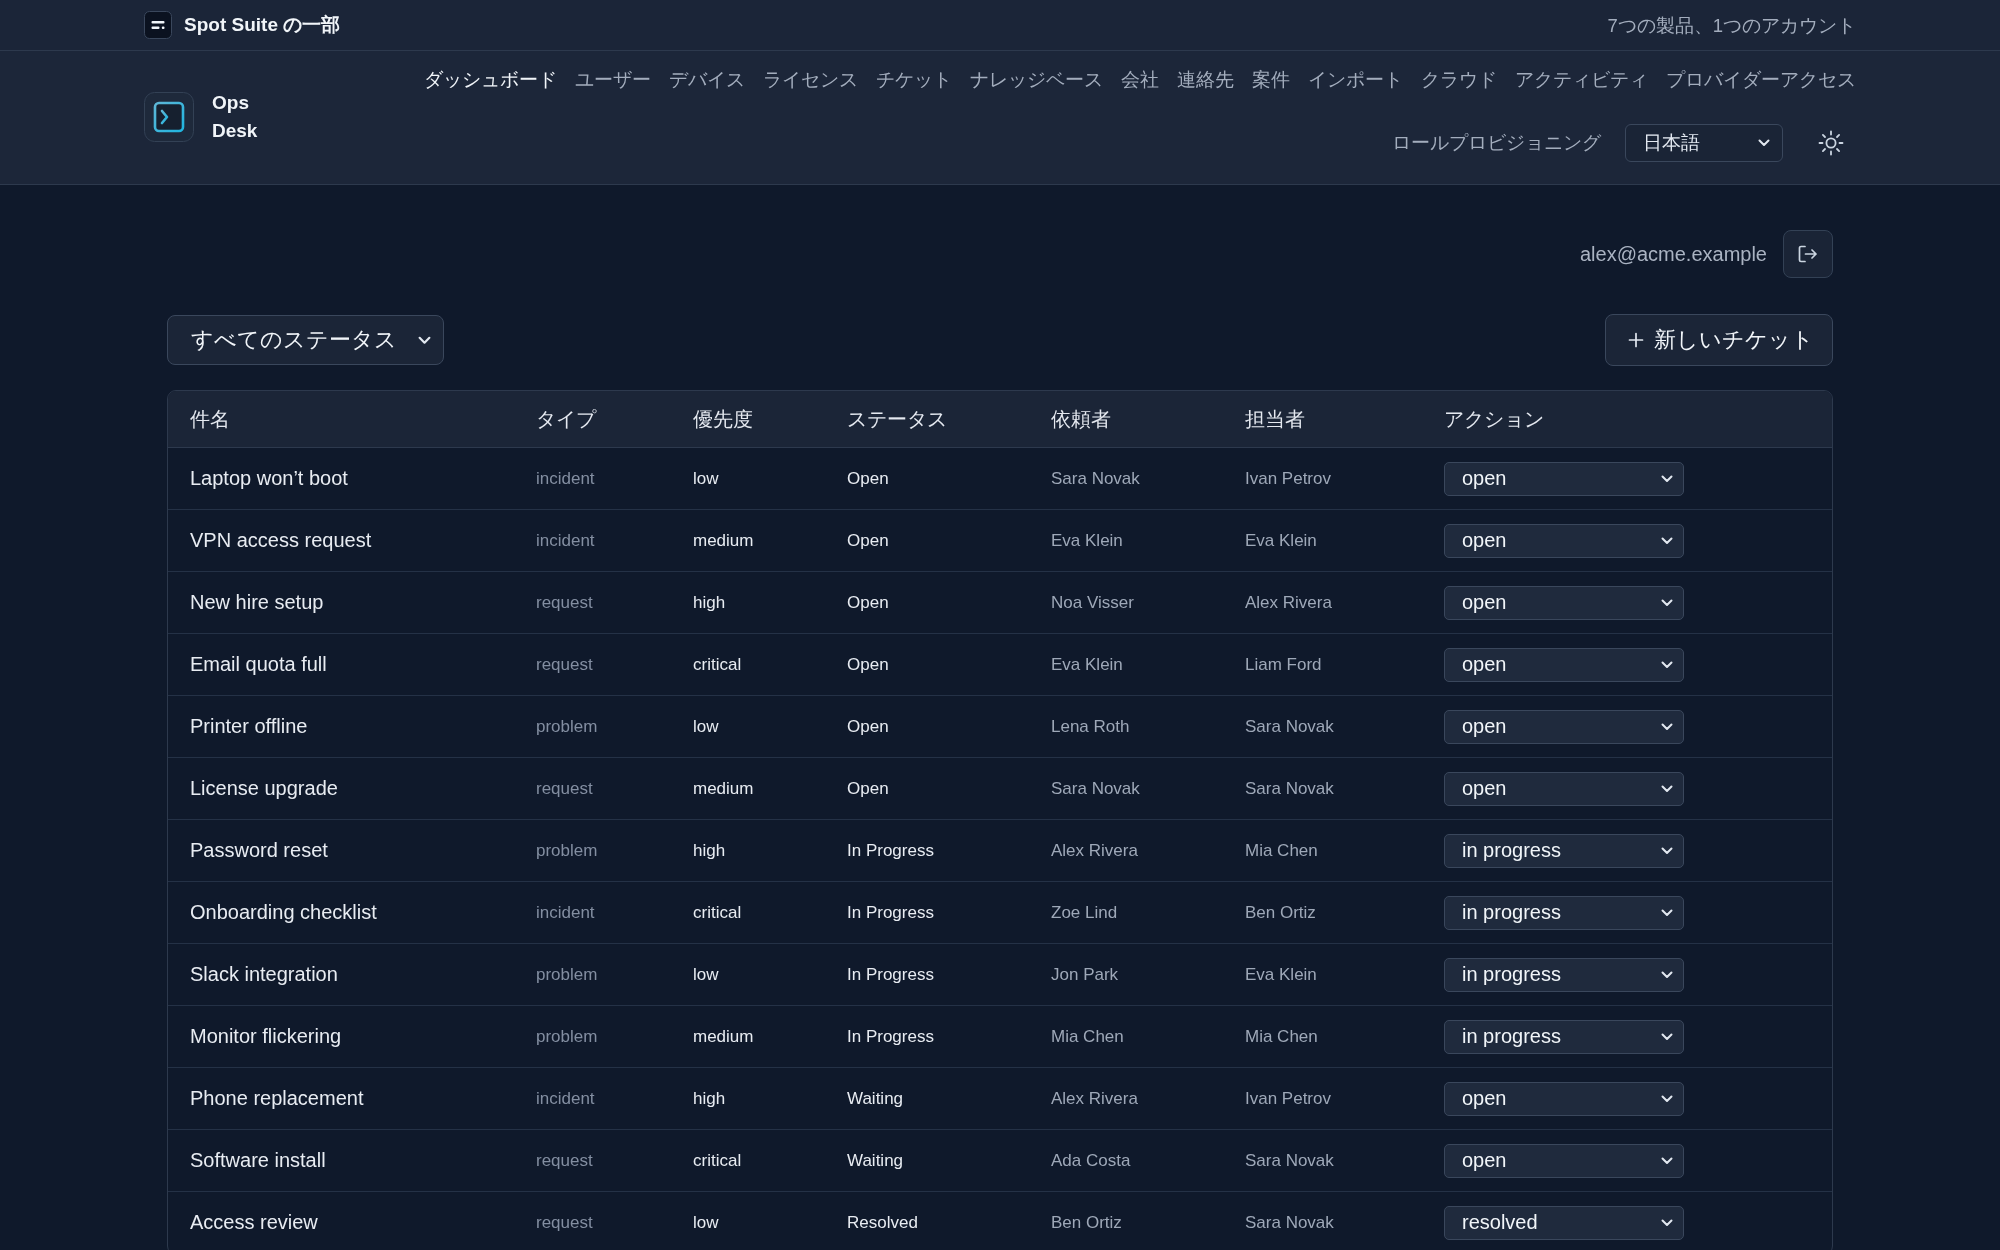 Image resolution: width=2000 pixels, height=1250 pixels. Describe the element at coordinates (1271, 80) in the screenshot. I see `nav-link: 案件` at that location.